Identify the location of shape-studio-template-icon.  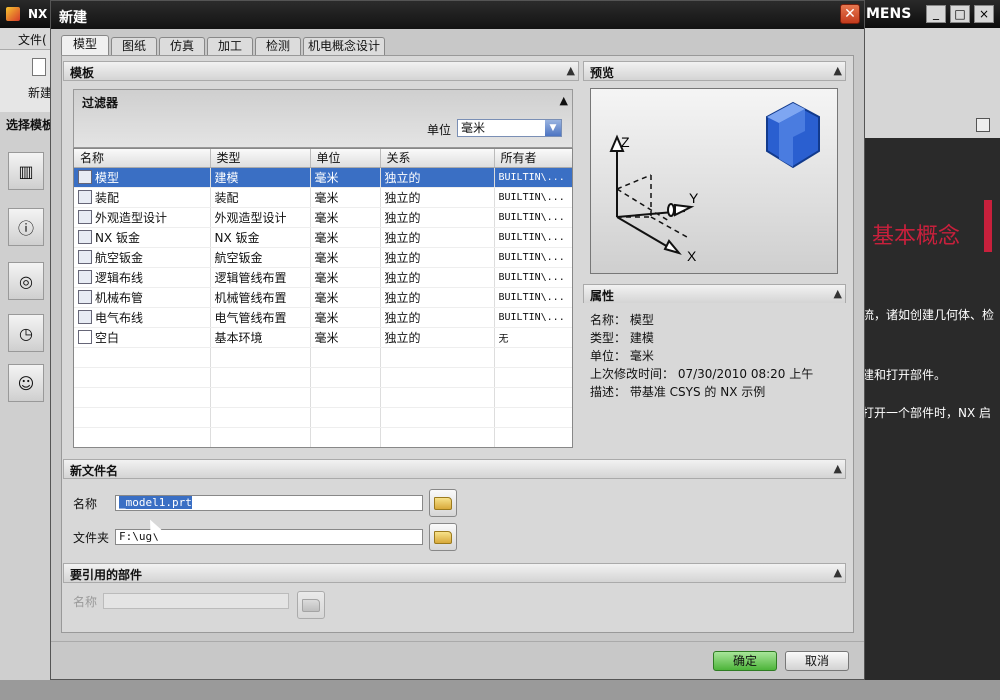
(85, 216).